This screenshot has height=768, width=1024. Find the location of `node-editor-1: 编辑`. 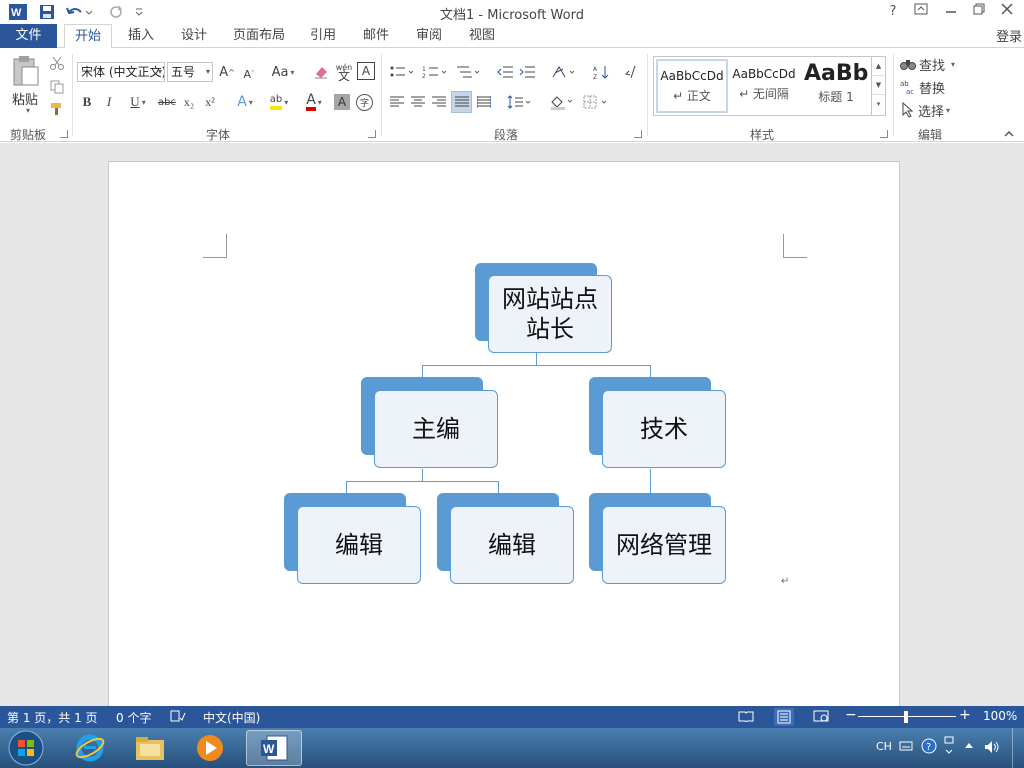

node-editor-1: 编辑 is located at coordinates (359, 545).